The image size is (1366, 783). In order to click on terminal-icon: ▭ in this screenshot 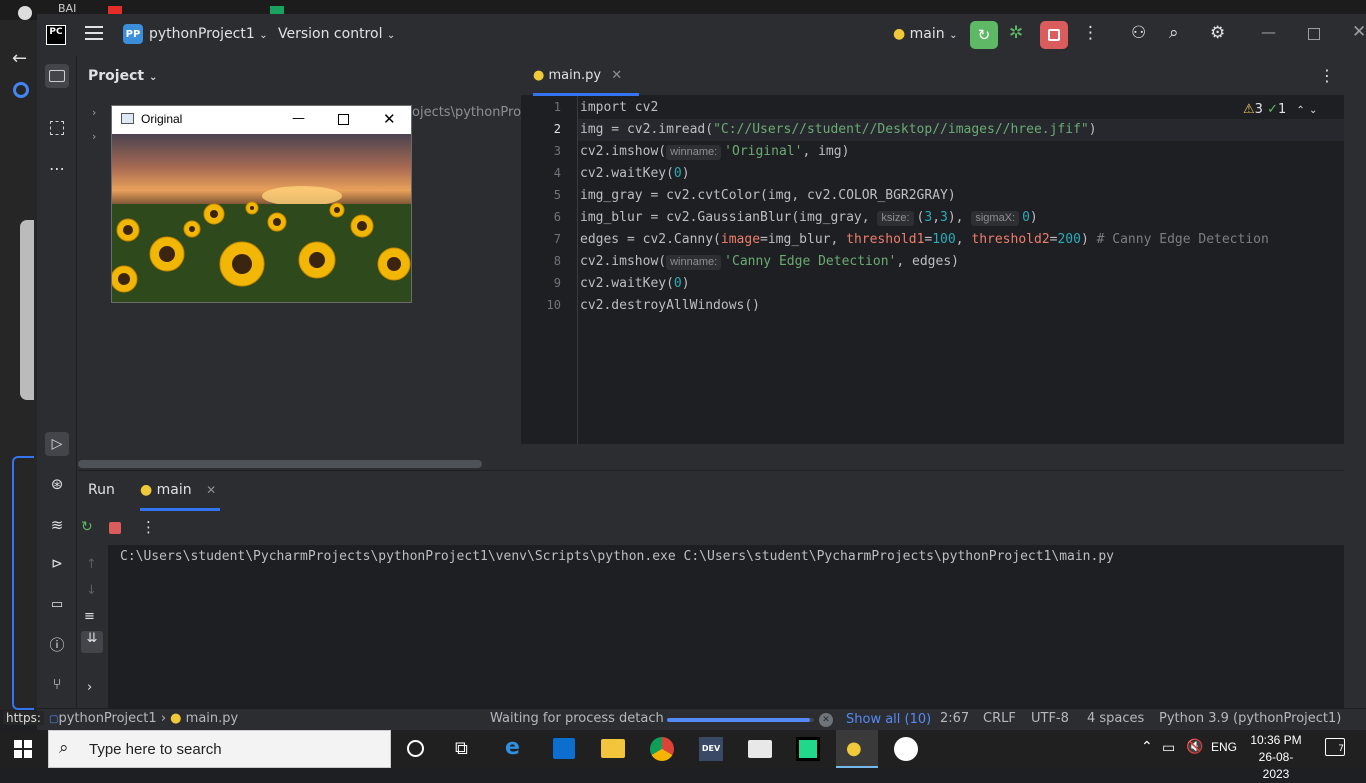, I will do `click(57, 604)`.